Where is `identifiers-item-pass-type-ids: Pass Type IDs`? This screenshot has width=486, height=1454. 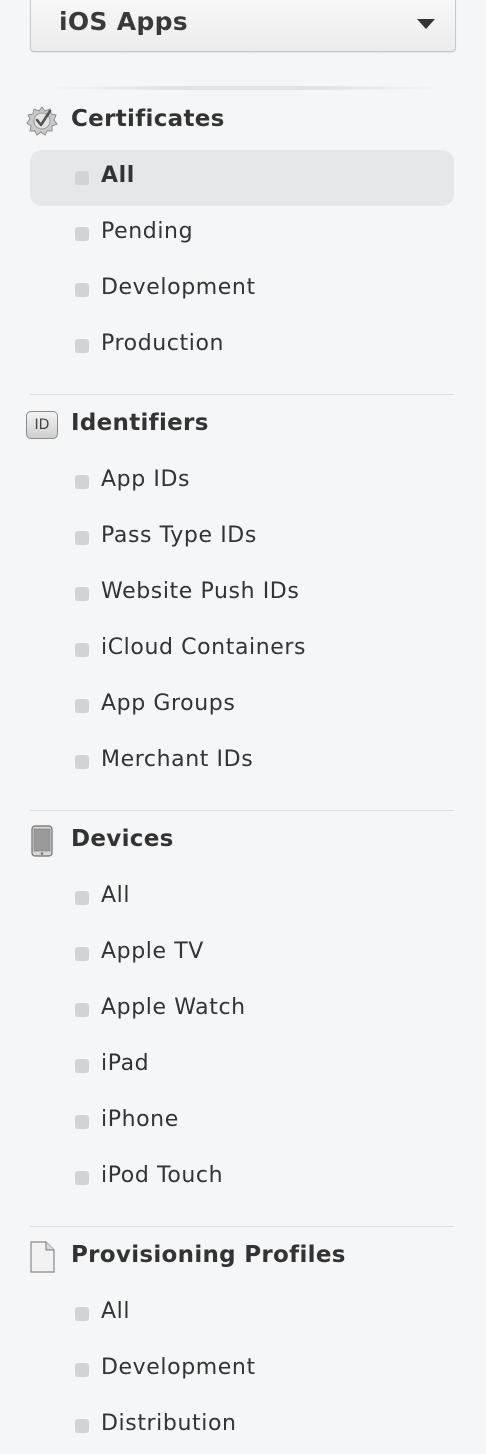 identifiers-item-pass-type-ids: Pass Type IDs is located at coordinates (242, 538).